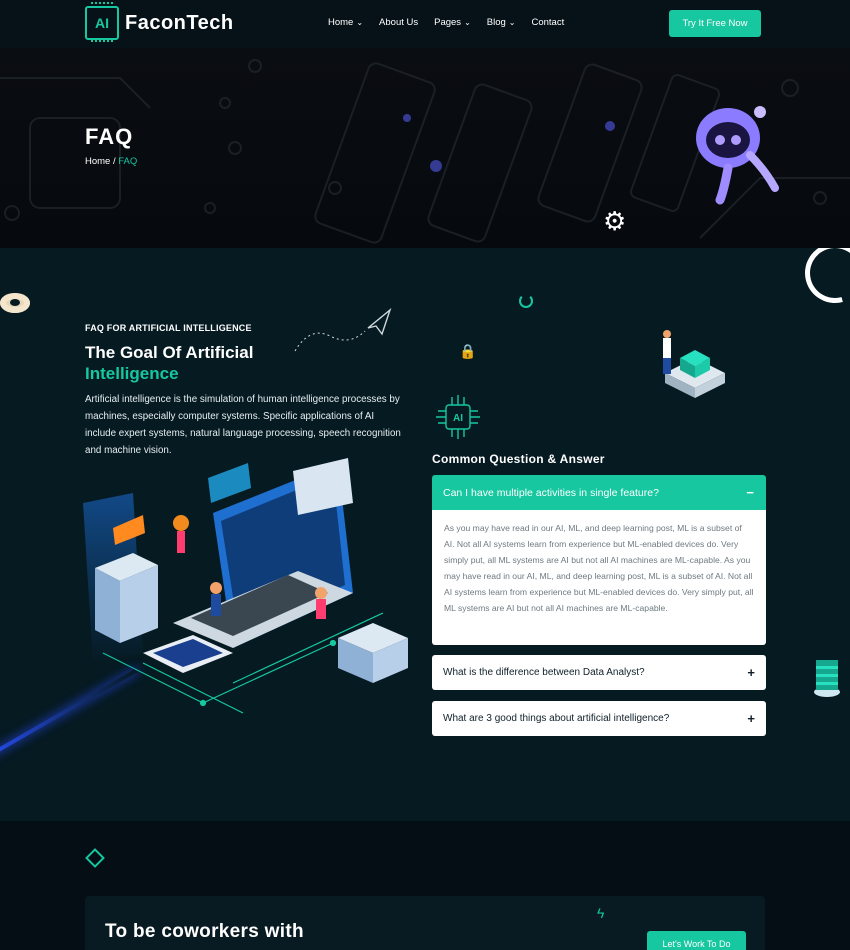 This screenshot has width=850, height=950. I want to click on coworkers-section: ϟ To be coworkers with Let's Work To Do, so click(425, 885).